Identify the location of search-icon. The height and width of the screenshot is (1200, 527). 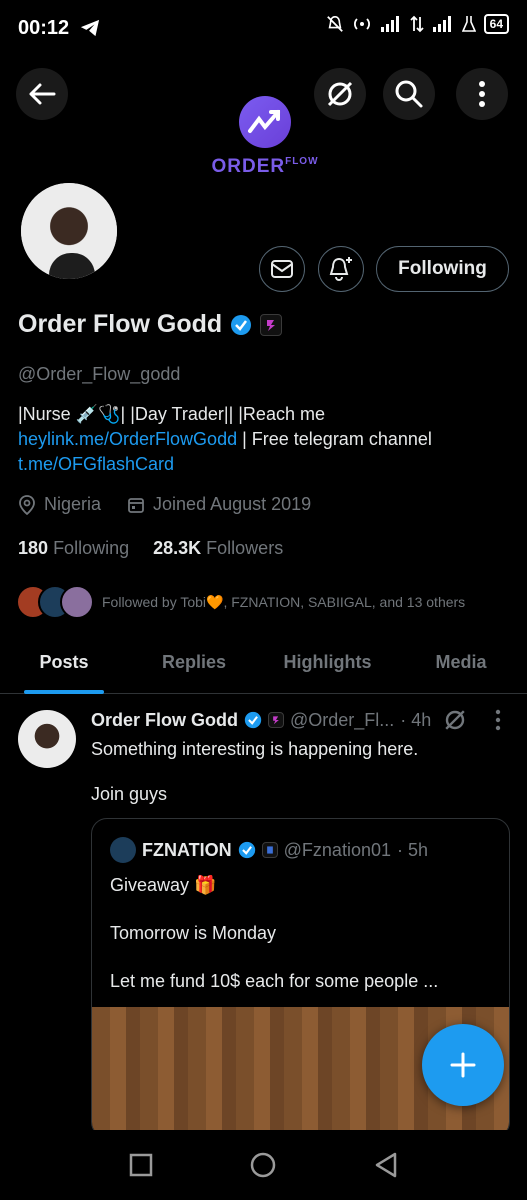
(409, 94).